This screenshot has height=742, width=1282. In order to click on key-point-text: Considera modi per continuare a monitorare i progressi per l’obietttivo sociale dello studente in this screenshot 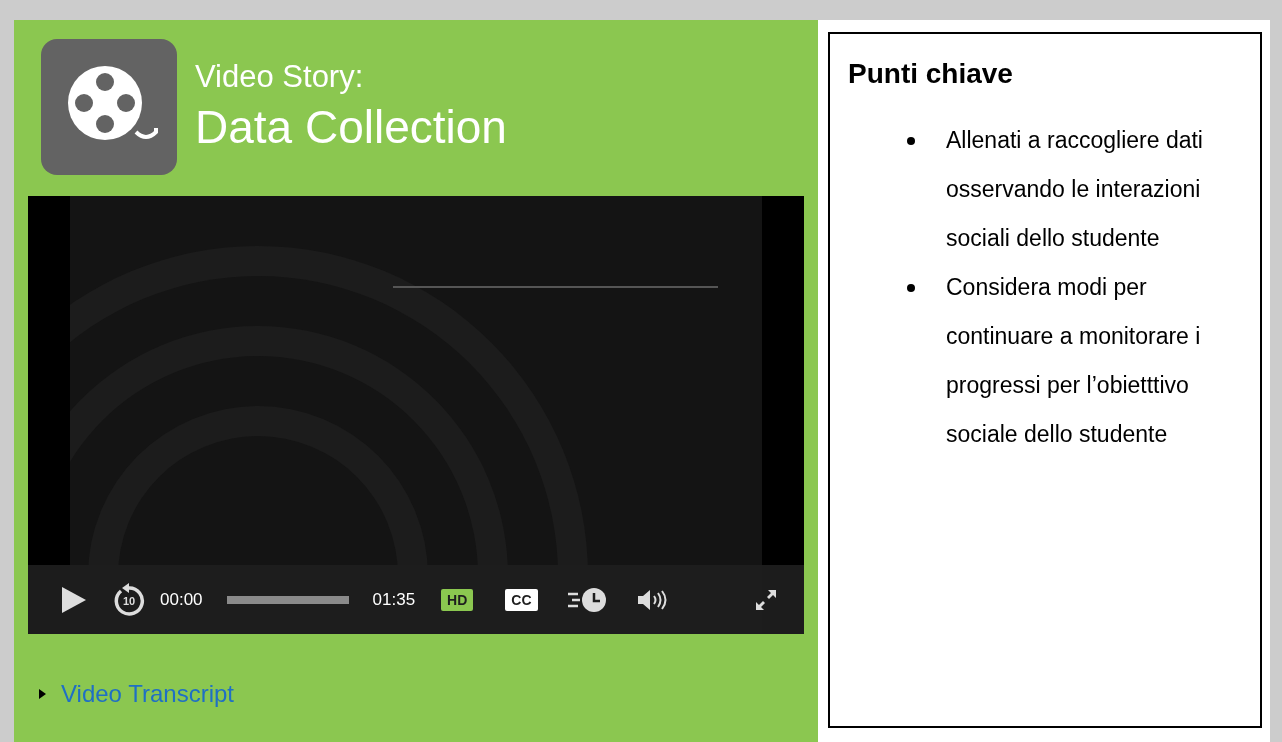, I will do `click(1074, 361)`.